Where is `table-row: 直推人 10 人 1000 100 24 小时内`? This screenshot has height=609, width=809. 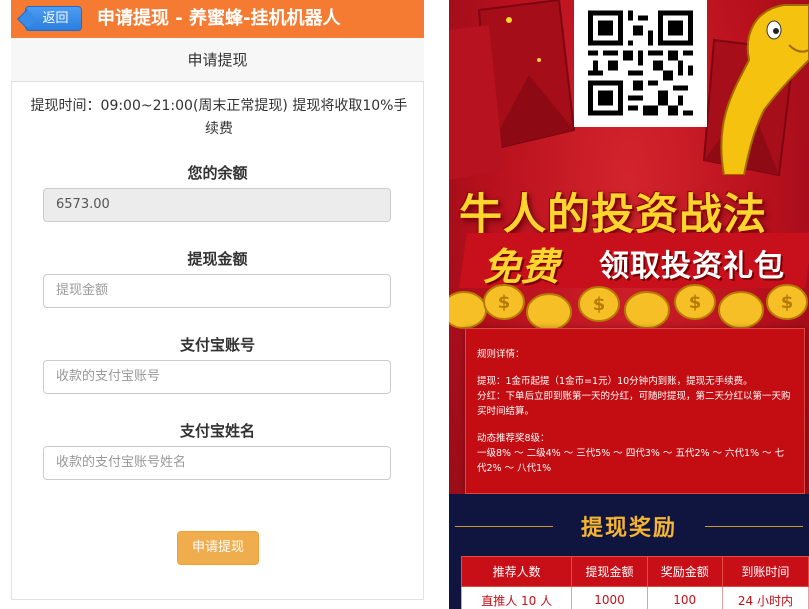 table-row: 直推人 10 人 1000 100 24 小时内 is located at coordinates (634, 597).